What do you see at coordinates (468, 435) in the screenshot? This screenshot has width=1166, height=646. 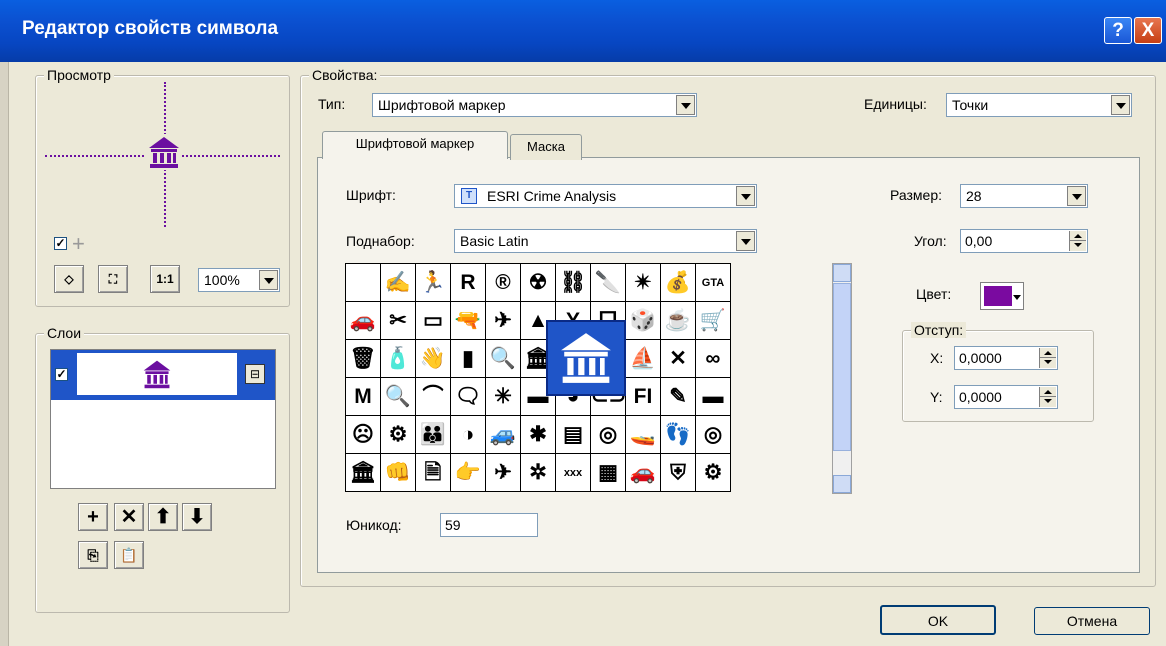 I see `glyph-cell: ◑` at bounding box center [468, 435].